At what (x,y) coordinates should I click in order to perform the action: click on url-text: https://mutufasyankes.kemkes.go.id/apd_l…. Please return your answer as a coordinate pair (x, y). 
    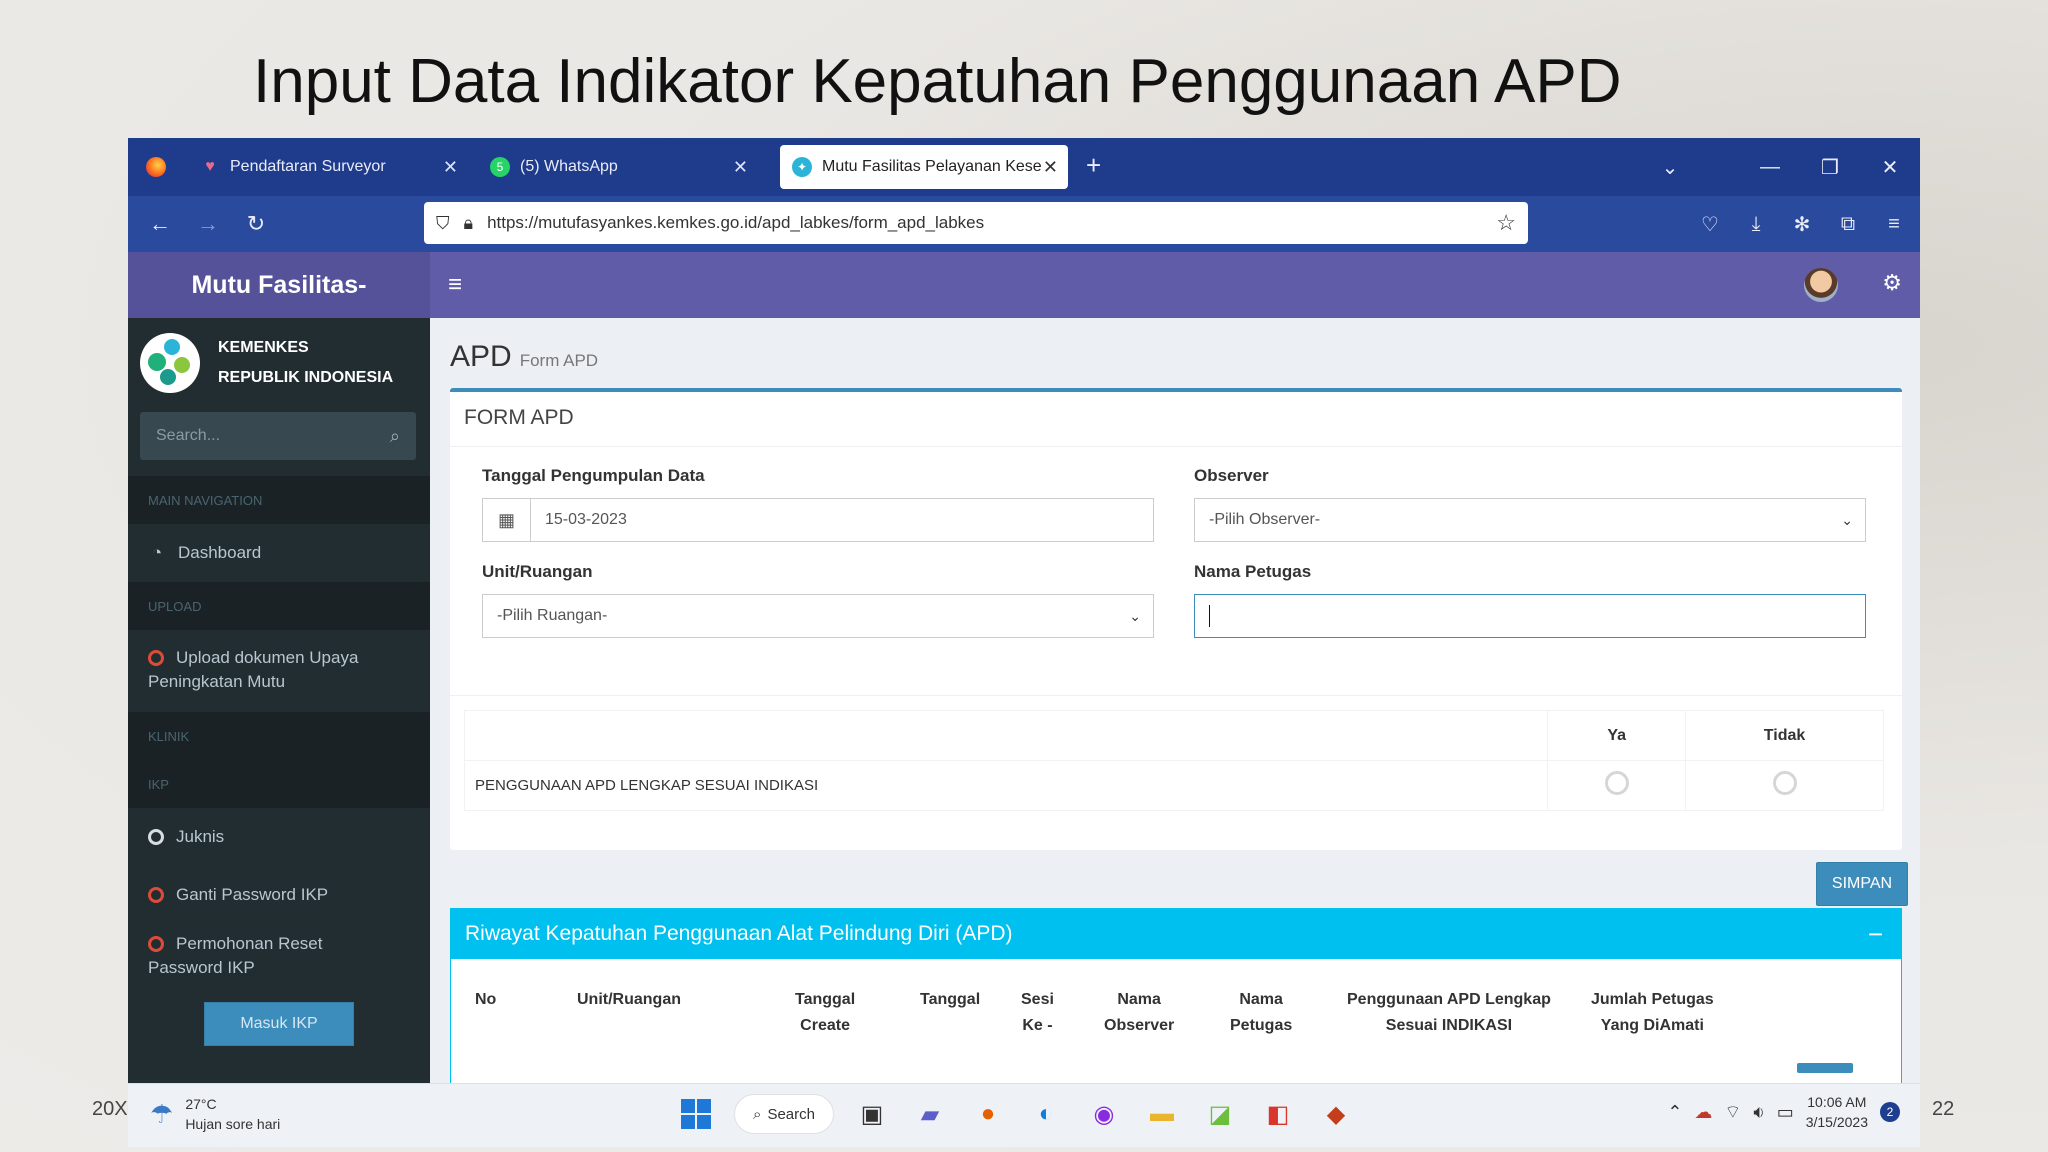
    Looking at the image, I should click on (735, 223).